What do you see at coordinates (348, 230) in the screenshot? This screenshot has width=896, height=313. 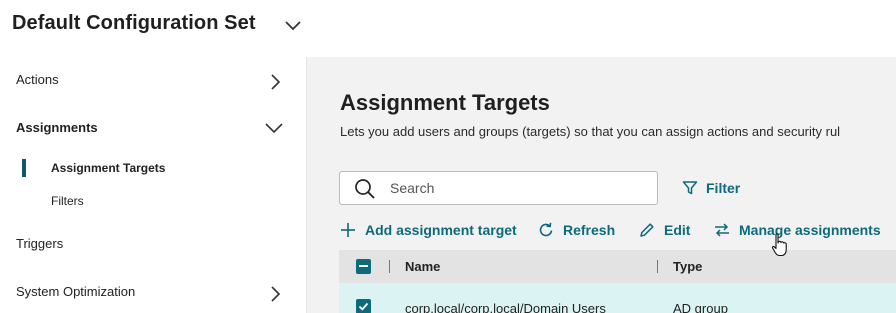 I see `plus-icon` at bounding box center [348, 230].